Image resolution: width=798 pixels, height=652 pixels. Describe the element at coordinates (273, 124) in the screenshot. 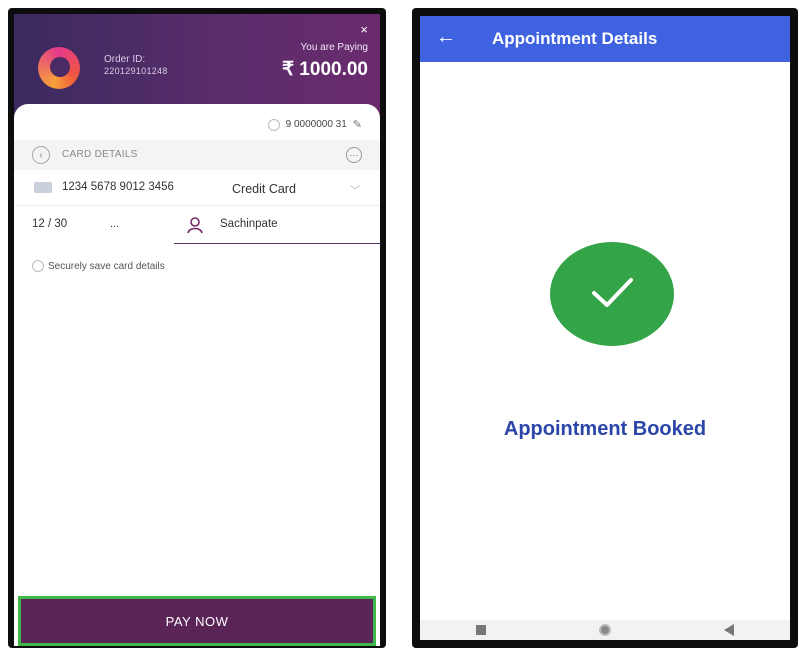

I see `user-icon` at that location.